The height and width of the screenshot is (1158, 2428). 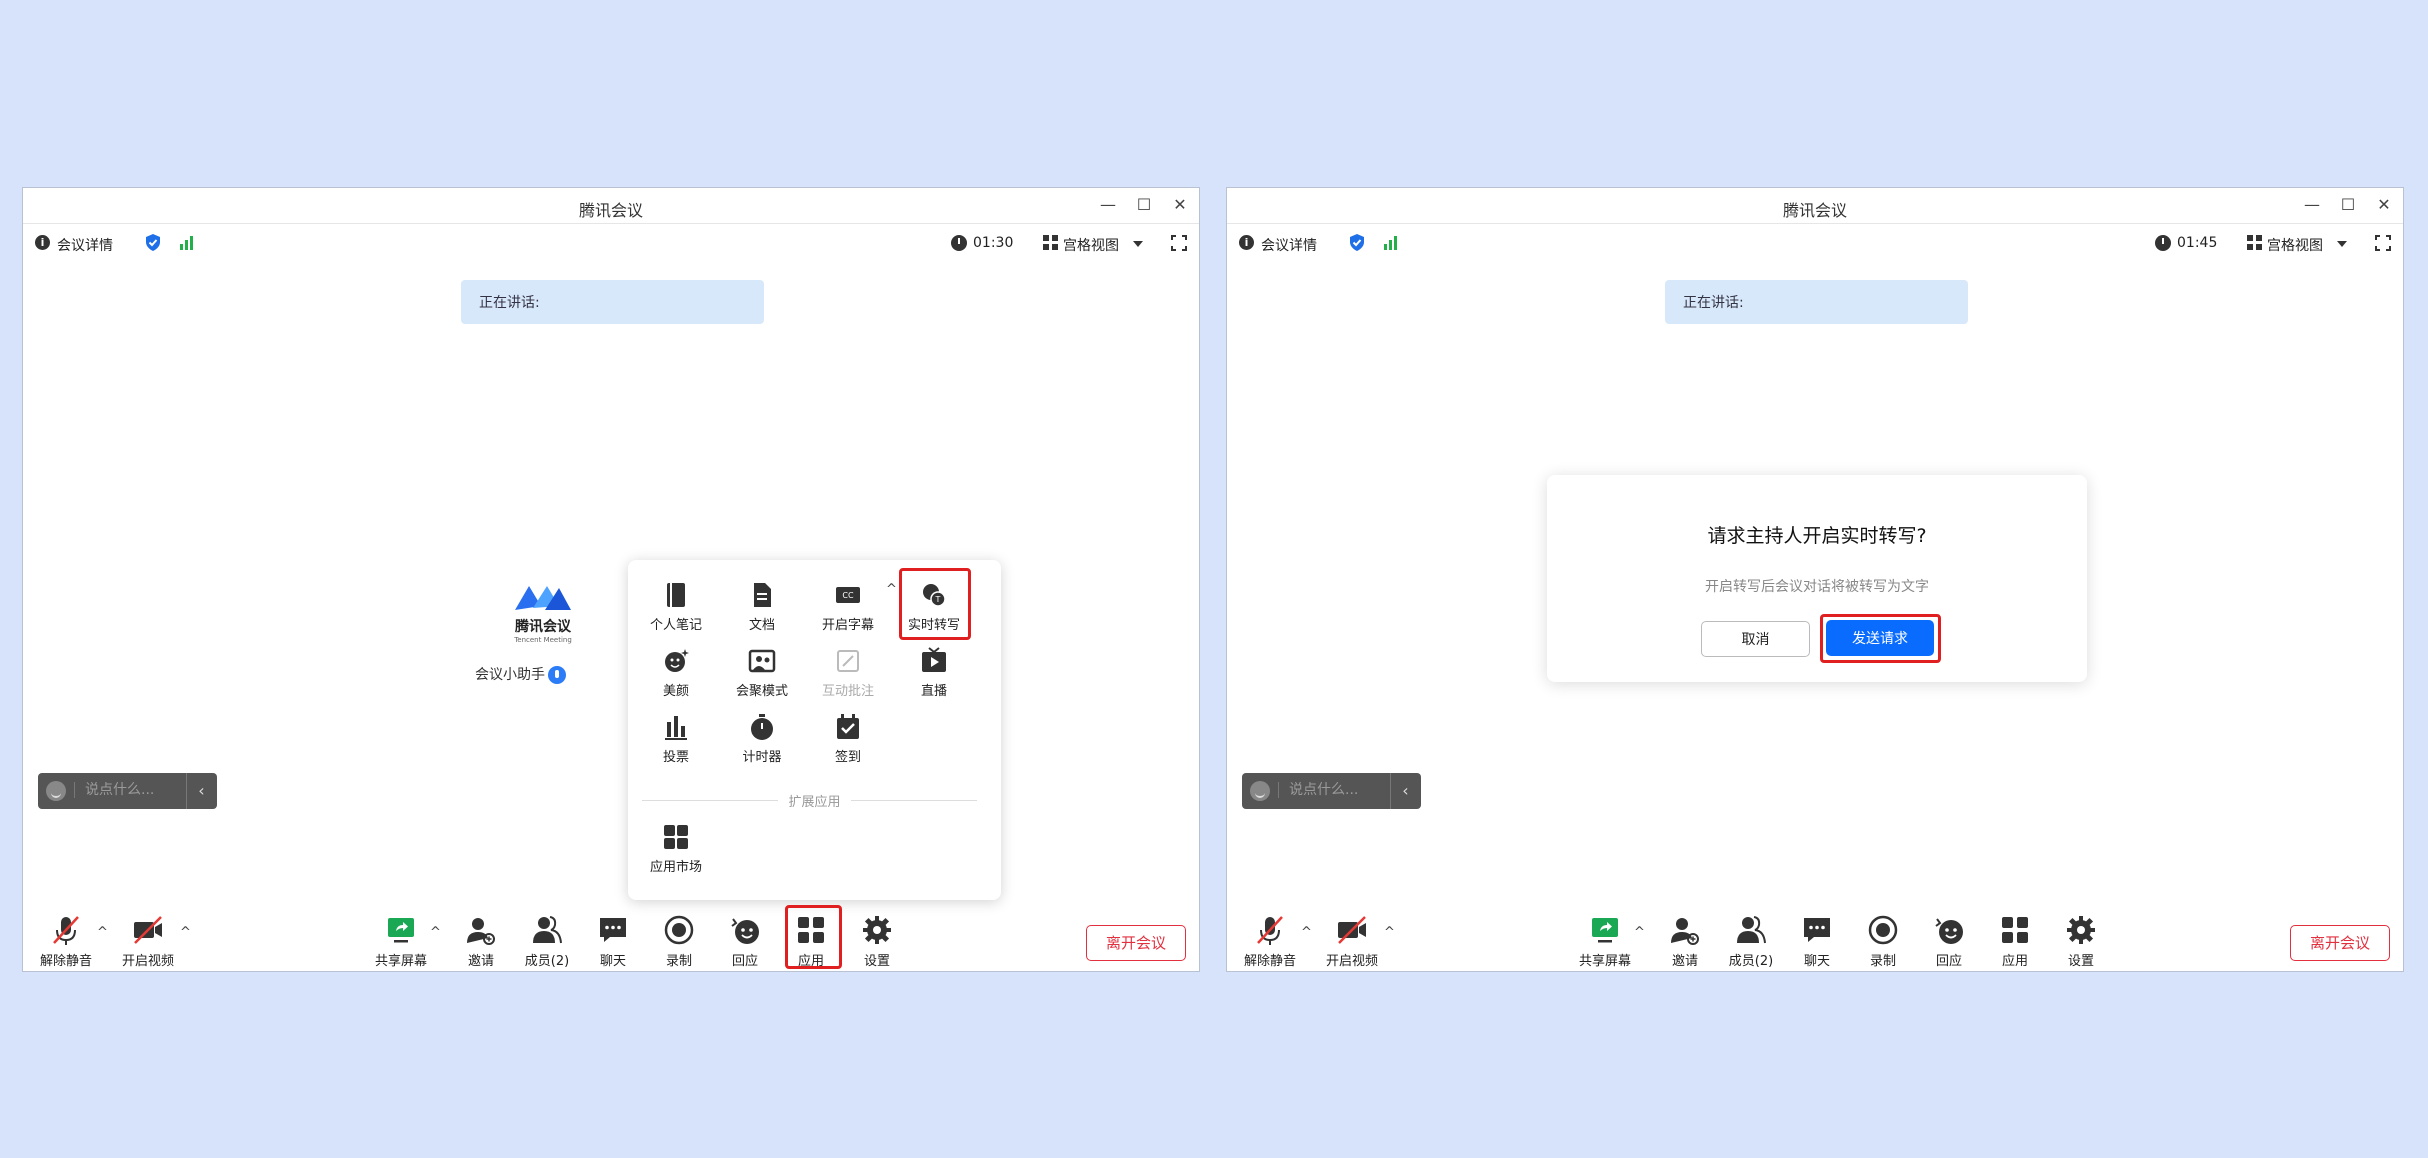 What do you see at coordinates (993, 243) in the screenshot?
I see `meeting-timer: 01:30` at bounding box center [993, 243].